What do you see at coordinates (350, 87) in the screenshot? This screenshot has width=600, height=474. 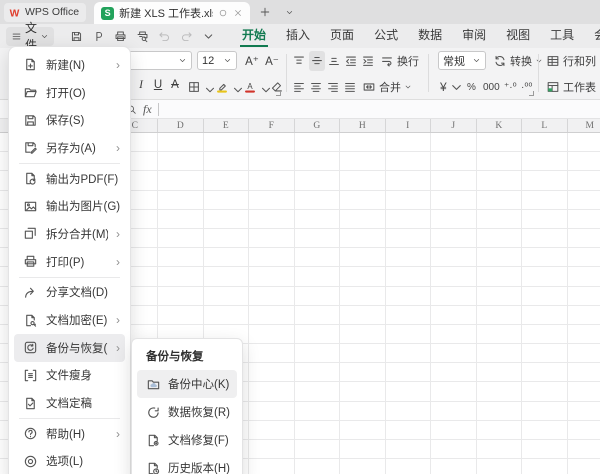 I see `justify-button` at bounding box center [350, 87].